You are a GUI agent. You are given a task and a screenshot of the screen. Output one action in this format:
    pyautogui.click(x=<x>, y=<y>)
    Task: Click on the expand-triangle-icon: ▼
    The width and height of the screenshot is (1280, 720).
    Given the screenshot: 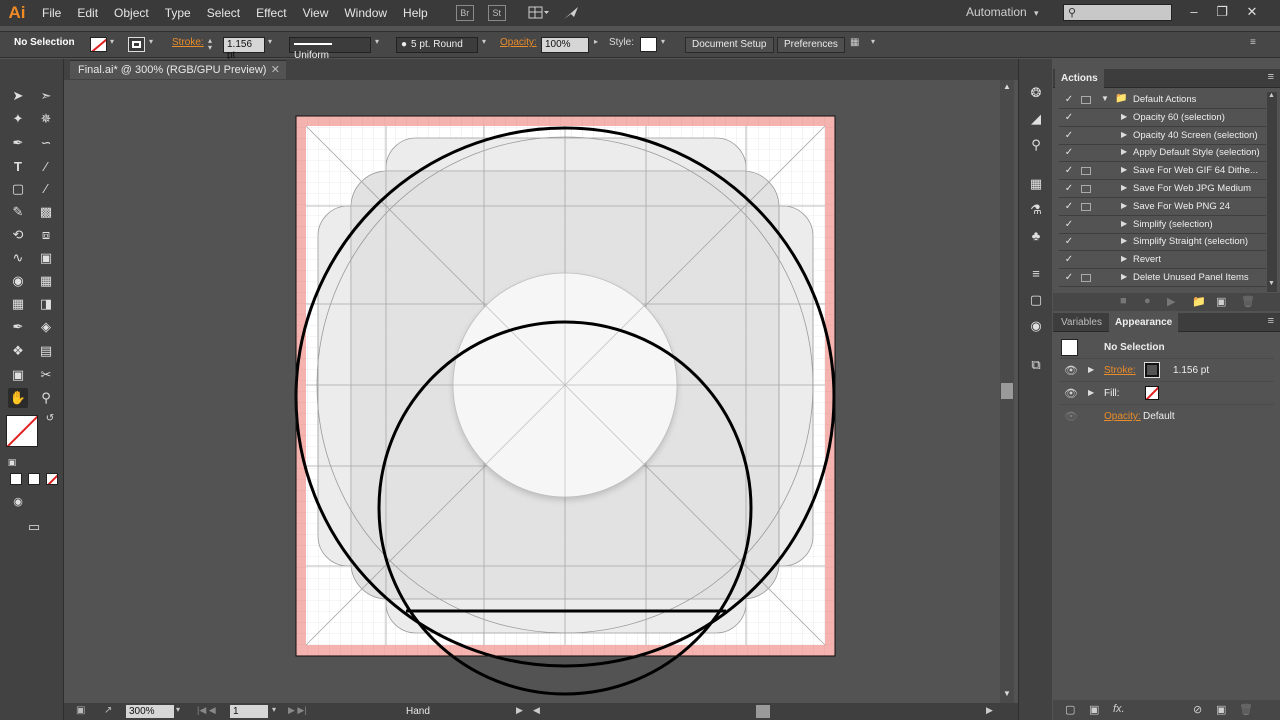 What is the action you would take?
    pyautogui.click(x=1105, y=98)
    